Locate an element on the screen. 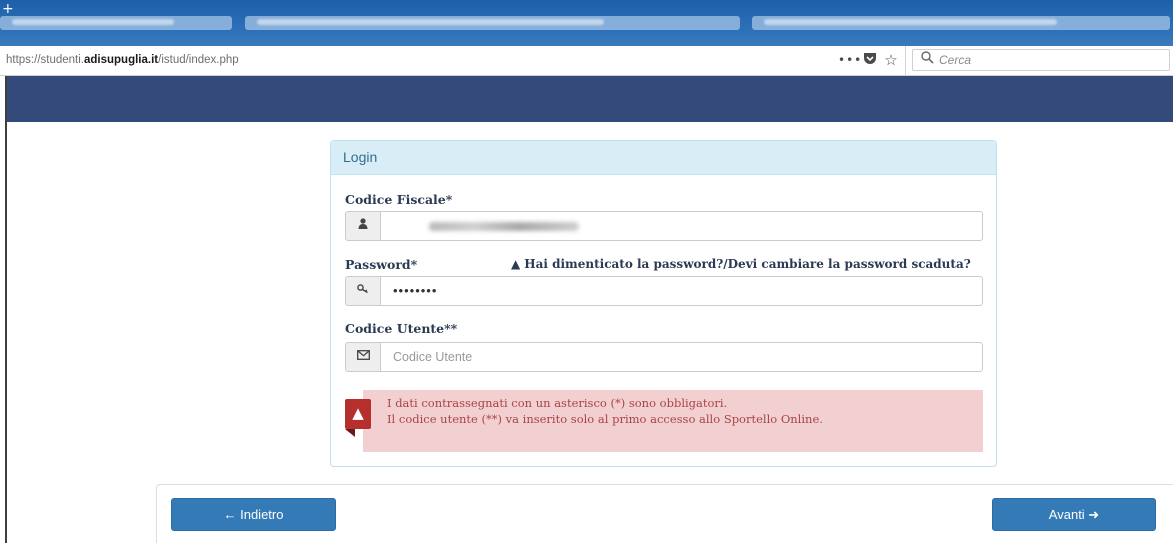 The width and height of the screenshot is (1173, 543). search-placeholder: Cerca is located at coordinates (955, 60).